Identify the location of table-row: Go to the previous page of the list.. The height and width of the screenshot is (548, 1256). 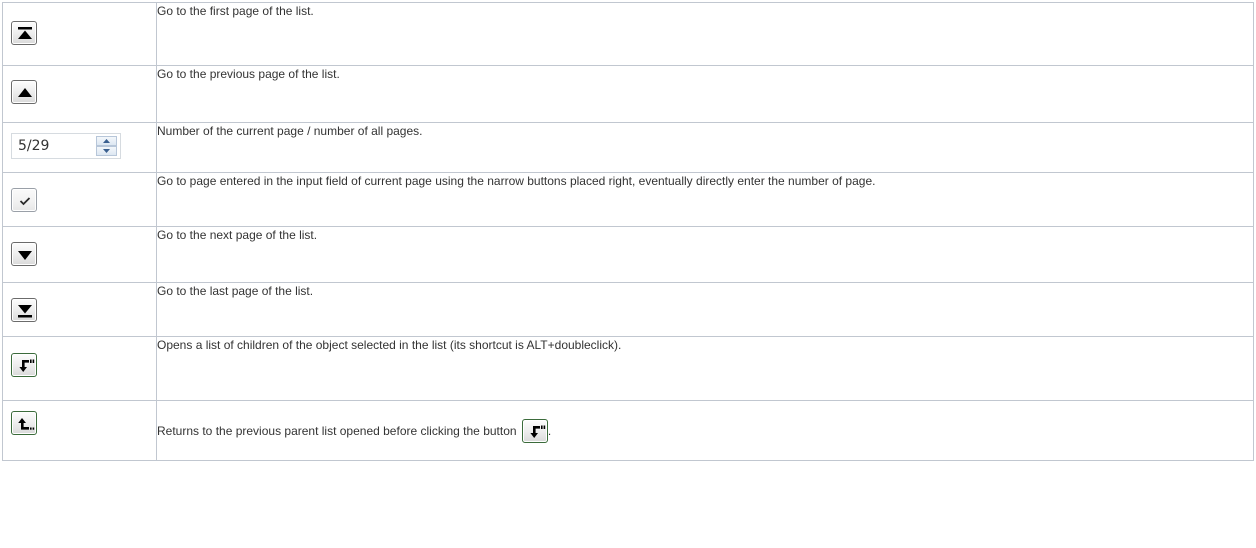
(628, 94).